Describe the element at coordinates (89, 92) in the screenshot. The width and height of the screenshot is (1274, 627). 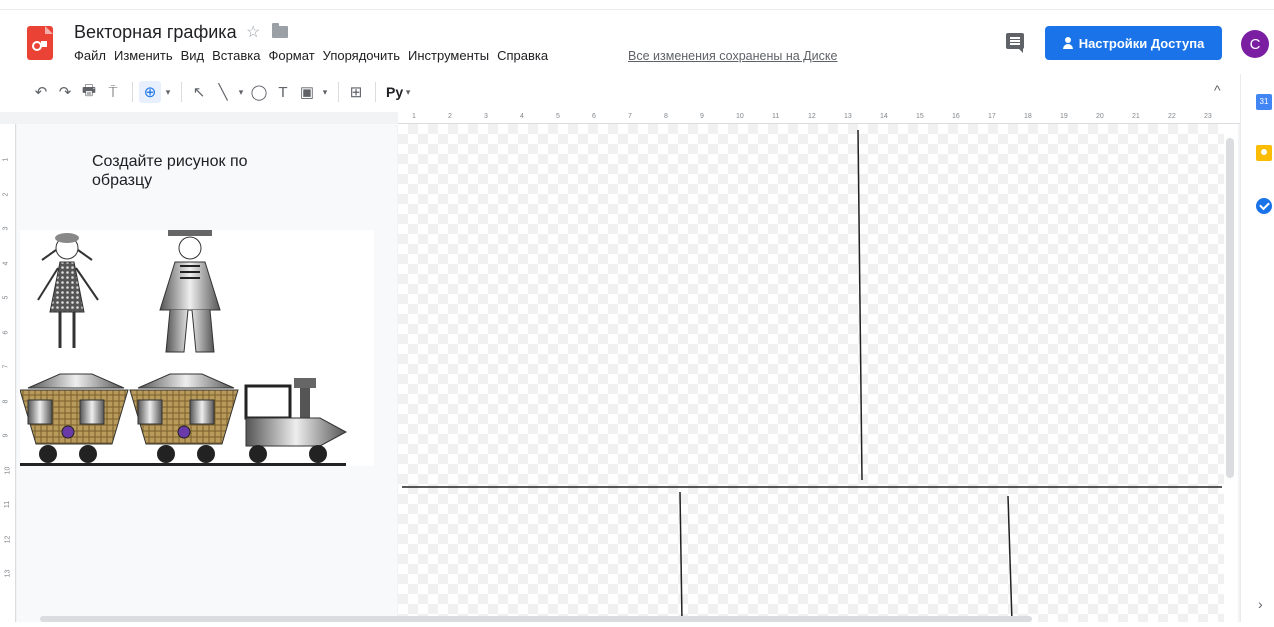
I see `print-icon: 🖶` at that location.